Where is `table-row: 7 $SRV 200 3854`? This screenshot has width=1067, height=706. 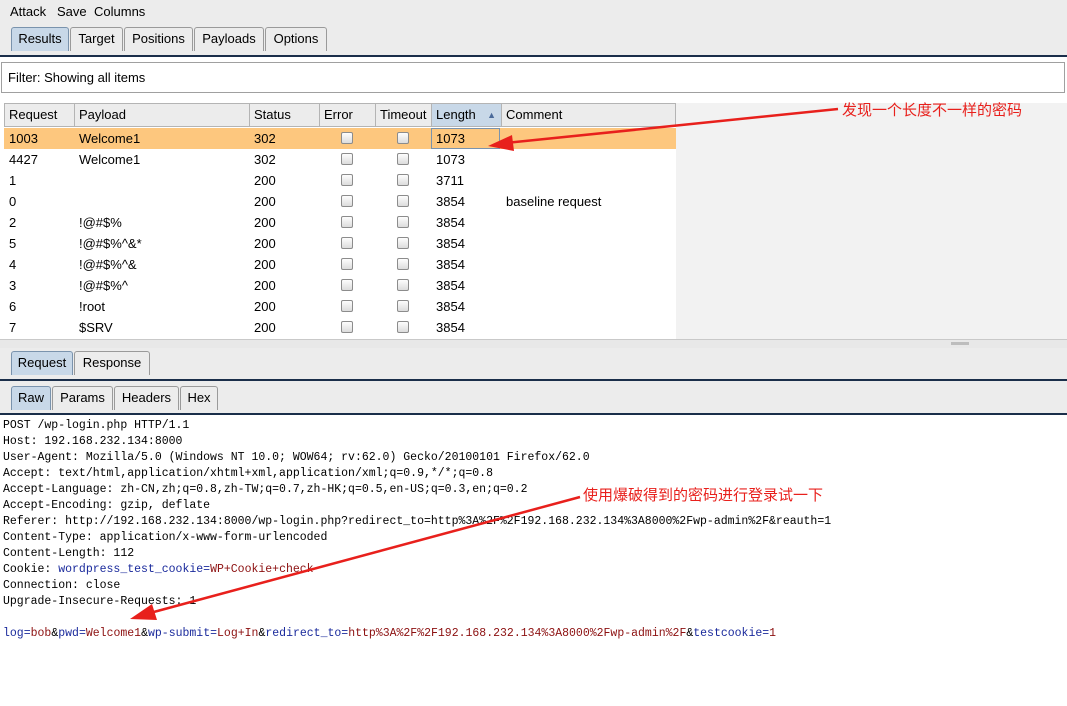
table-row: 7 $SRV 200 3854 is located at coordinates (340, 327).